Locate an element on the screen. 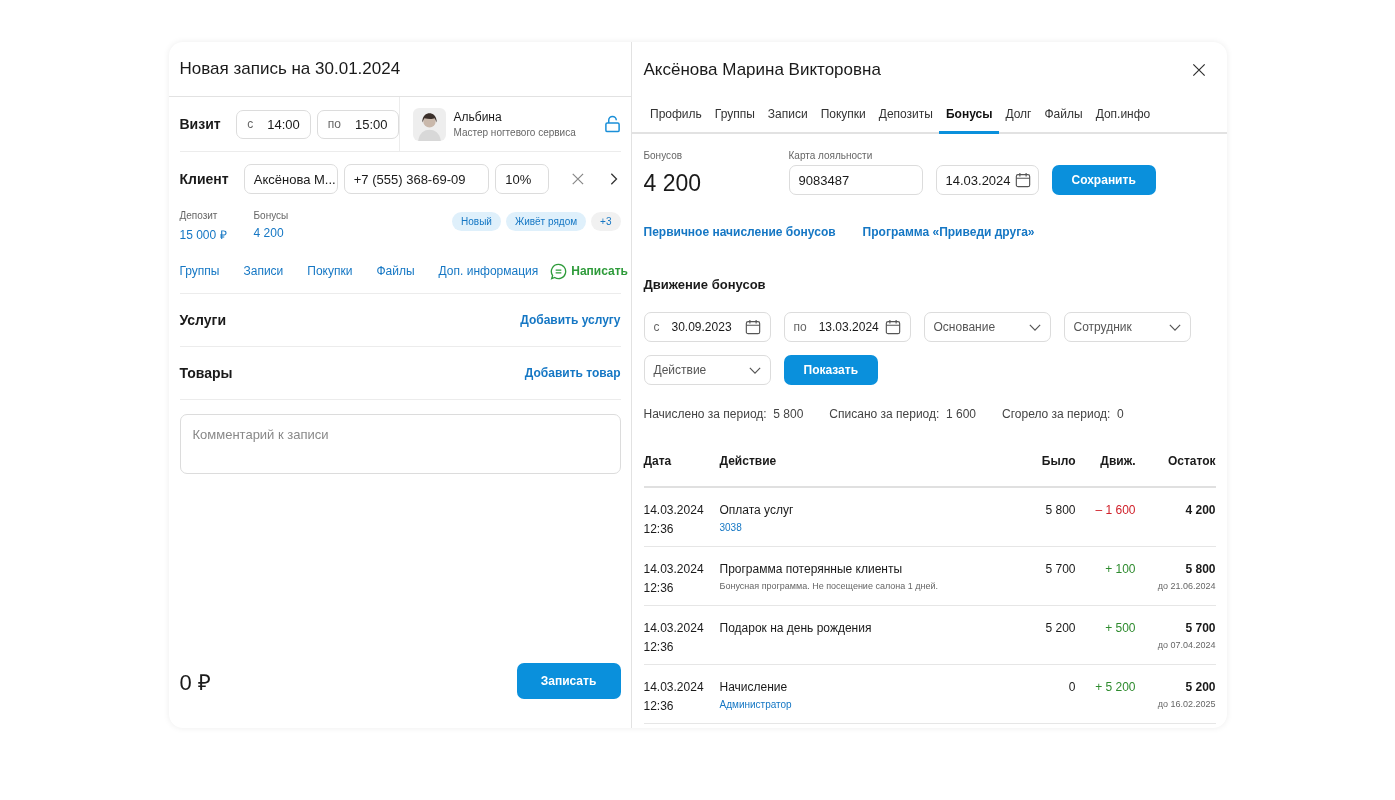 The image size is (1395, 800). bonus-value: 4 200 is located at coordinates (673, 183).